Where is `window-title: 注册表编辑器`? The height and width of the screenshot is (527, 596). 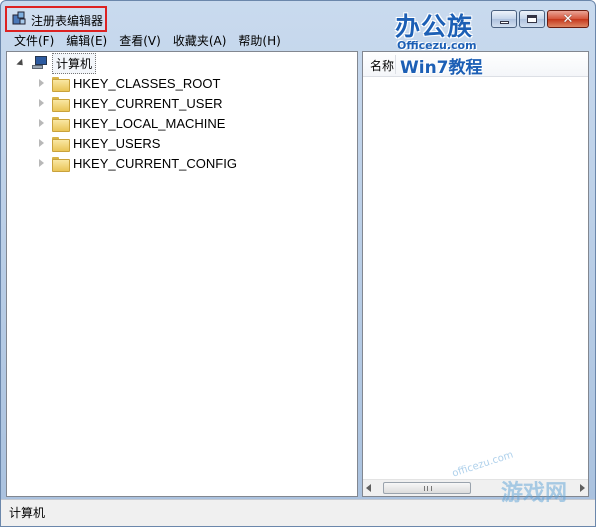 window-title: 注册表编辑器 is located at coordinates (67, 21).